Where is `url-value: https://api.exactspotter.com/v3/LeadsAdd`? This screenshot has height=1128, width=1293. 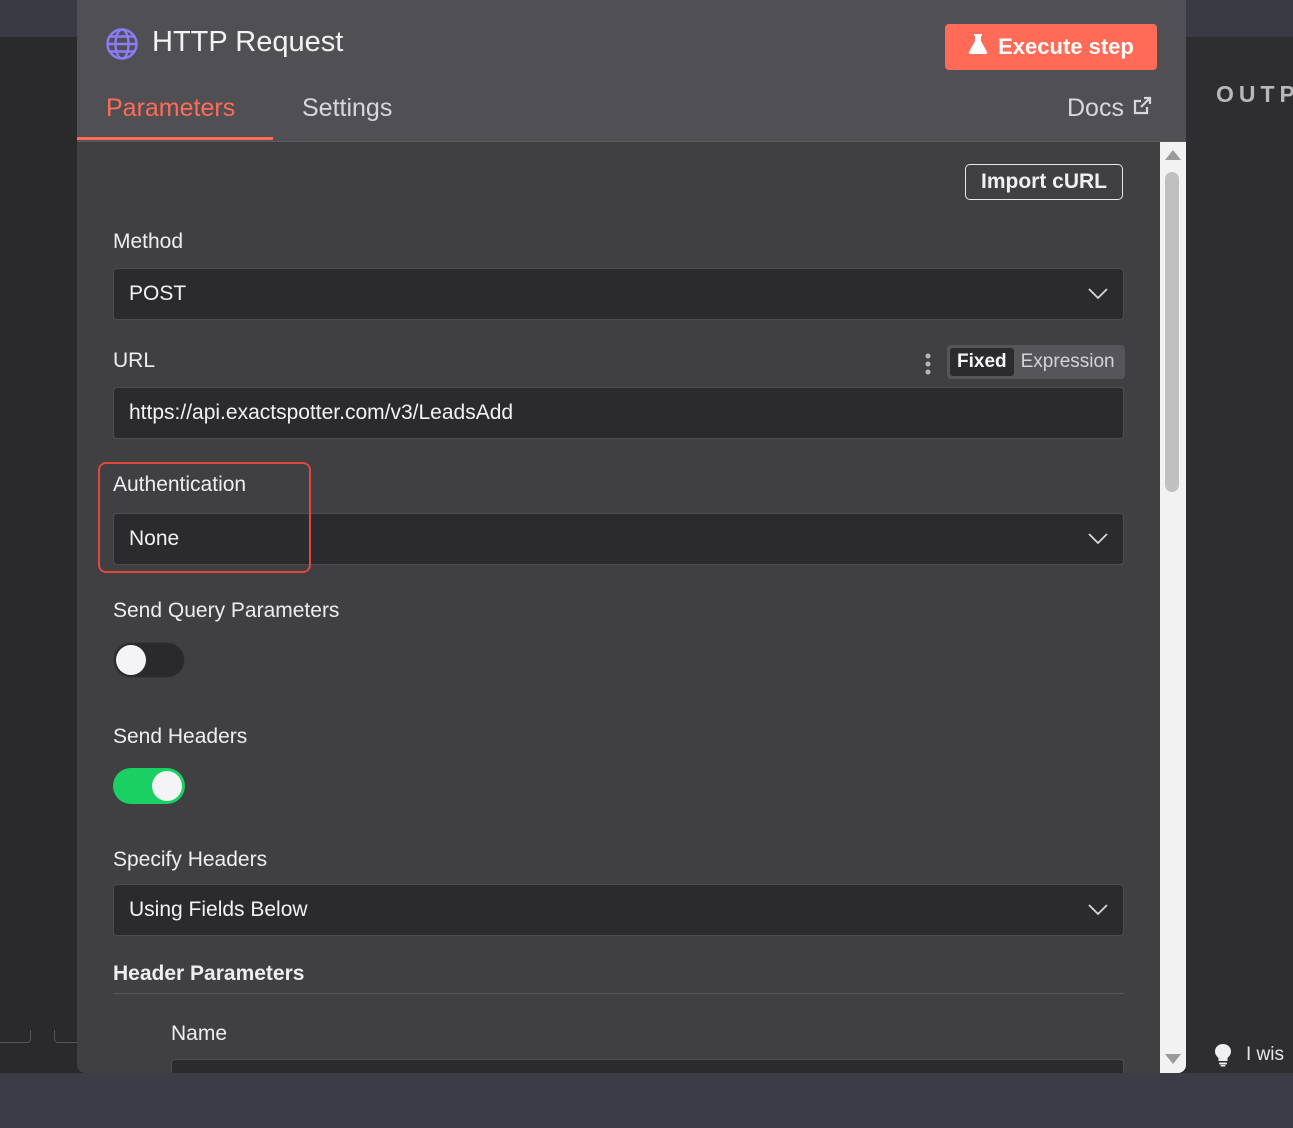
url-value: https://api.exactspotter.com/v3/LeadsAdd is located at coordinates (321, 412).